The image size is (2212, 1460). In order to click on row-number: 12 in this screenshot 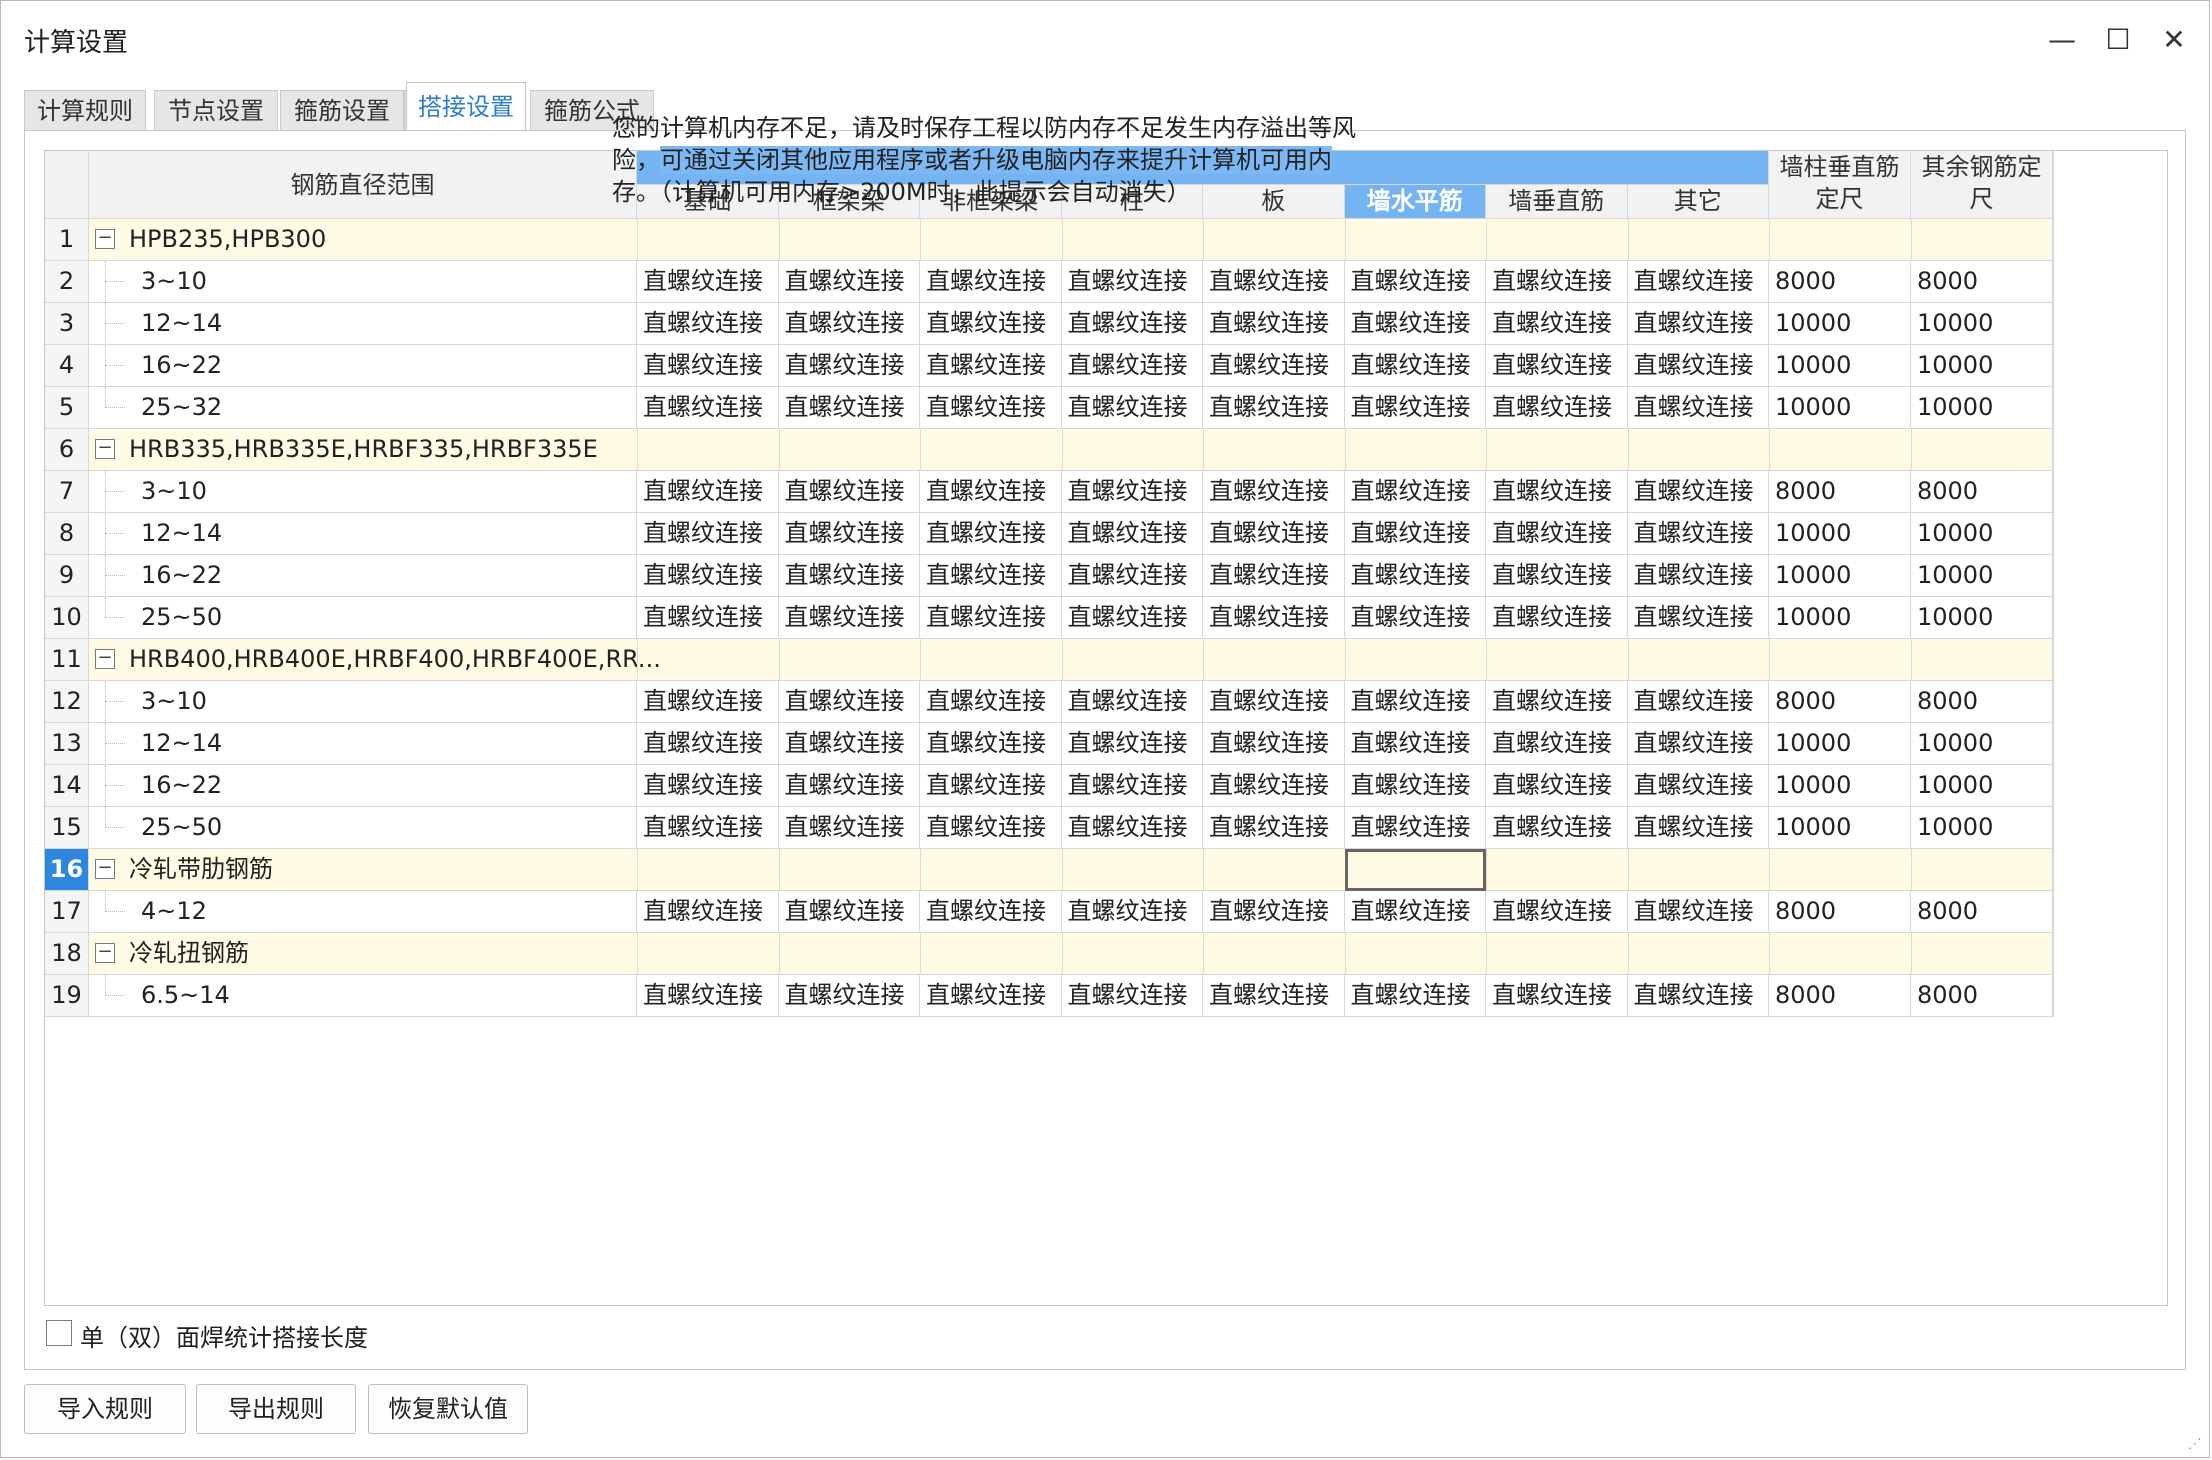, I will do `click(67, 702)`.